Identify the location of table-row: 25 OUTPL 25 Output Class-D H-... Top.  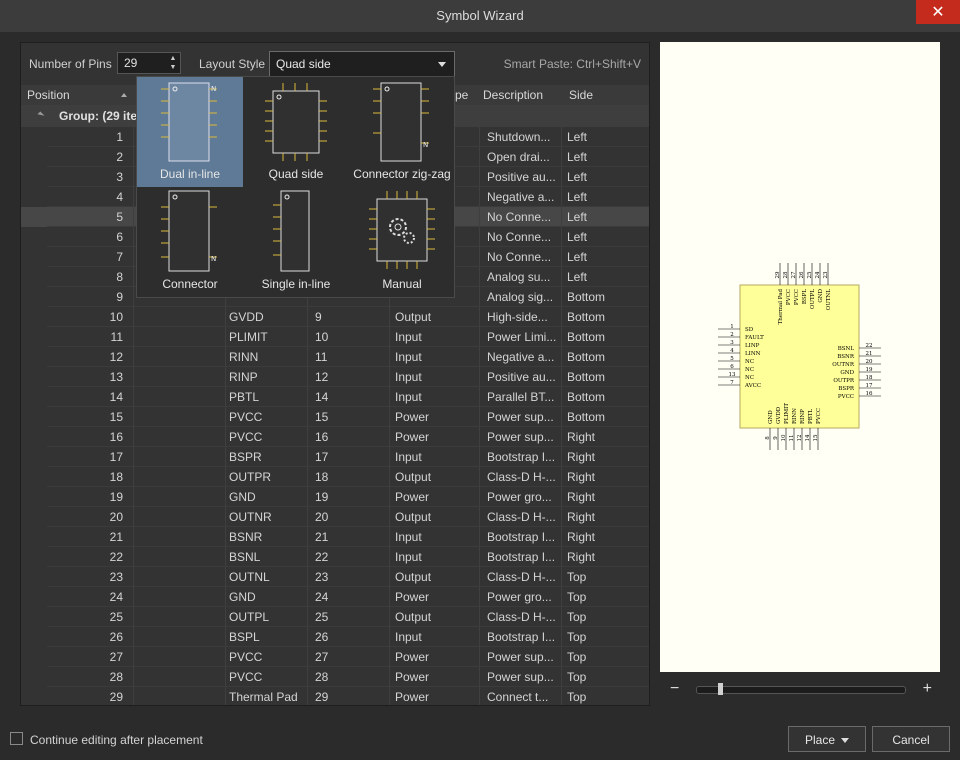
(335, 617).